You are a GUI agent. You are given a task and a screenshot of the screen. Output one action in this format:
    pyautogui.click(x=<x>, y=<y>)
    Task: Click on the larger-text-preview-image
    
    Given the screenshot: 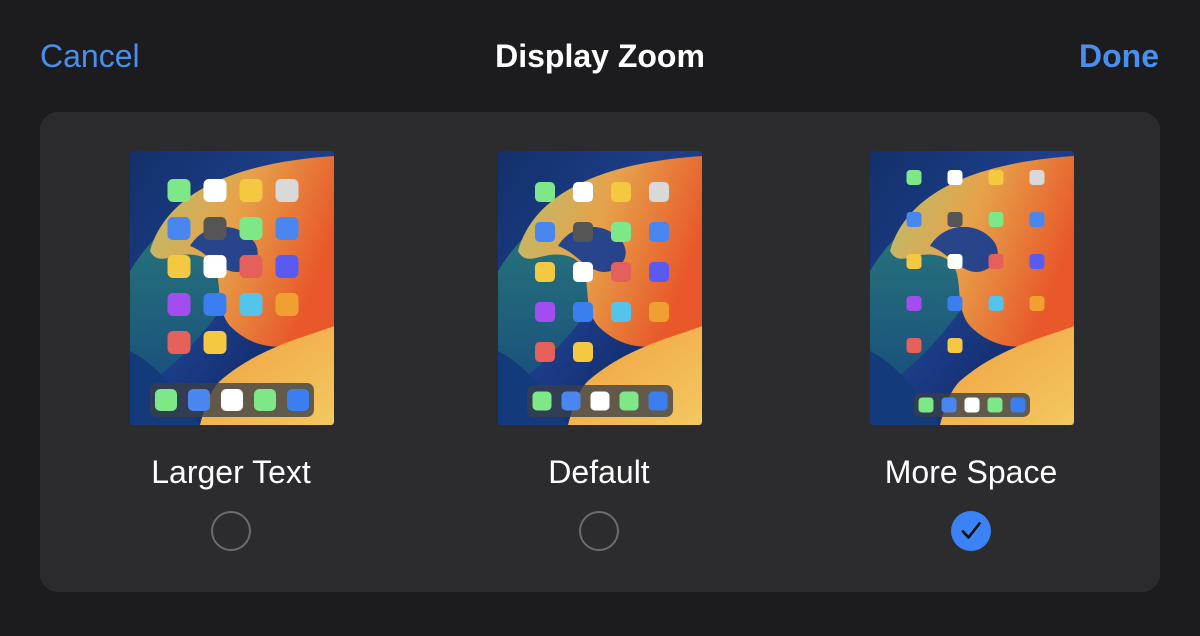 What is the action you would take?
    pyautogui.click(x=232, y=288)
    